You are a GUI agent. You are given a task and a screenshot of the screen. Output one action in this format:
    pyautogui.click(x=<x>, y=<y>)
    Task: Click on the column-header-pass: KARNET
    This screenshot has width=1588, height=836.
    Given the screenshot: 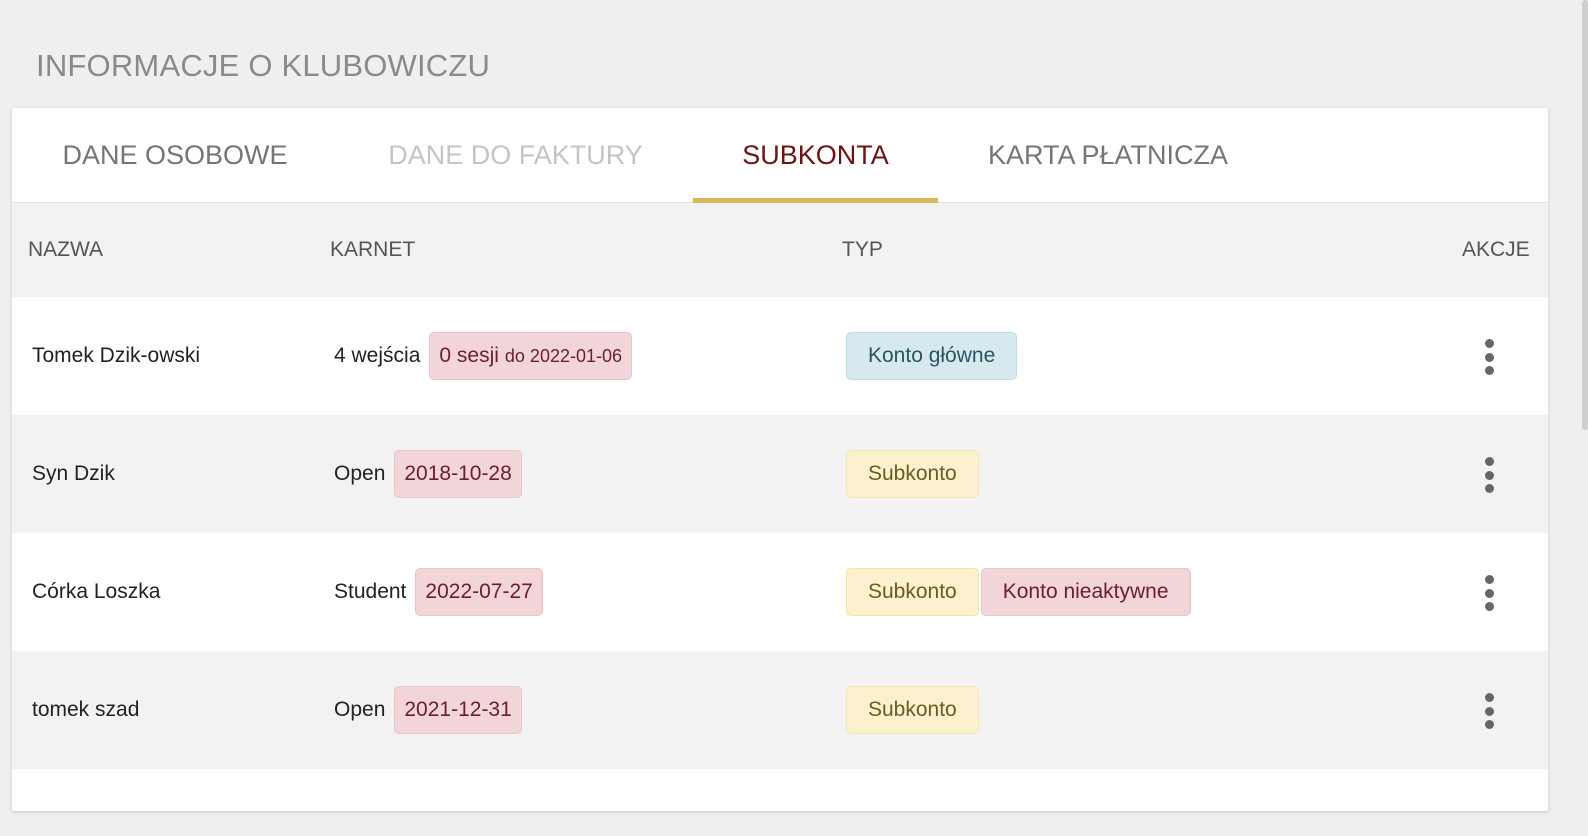 What is the action you would take?
    pyautogui.click(x=373, y=249)
    